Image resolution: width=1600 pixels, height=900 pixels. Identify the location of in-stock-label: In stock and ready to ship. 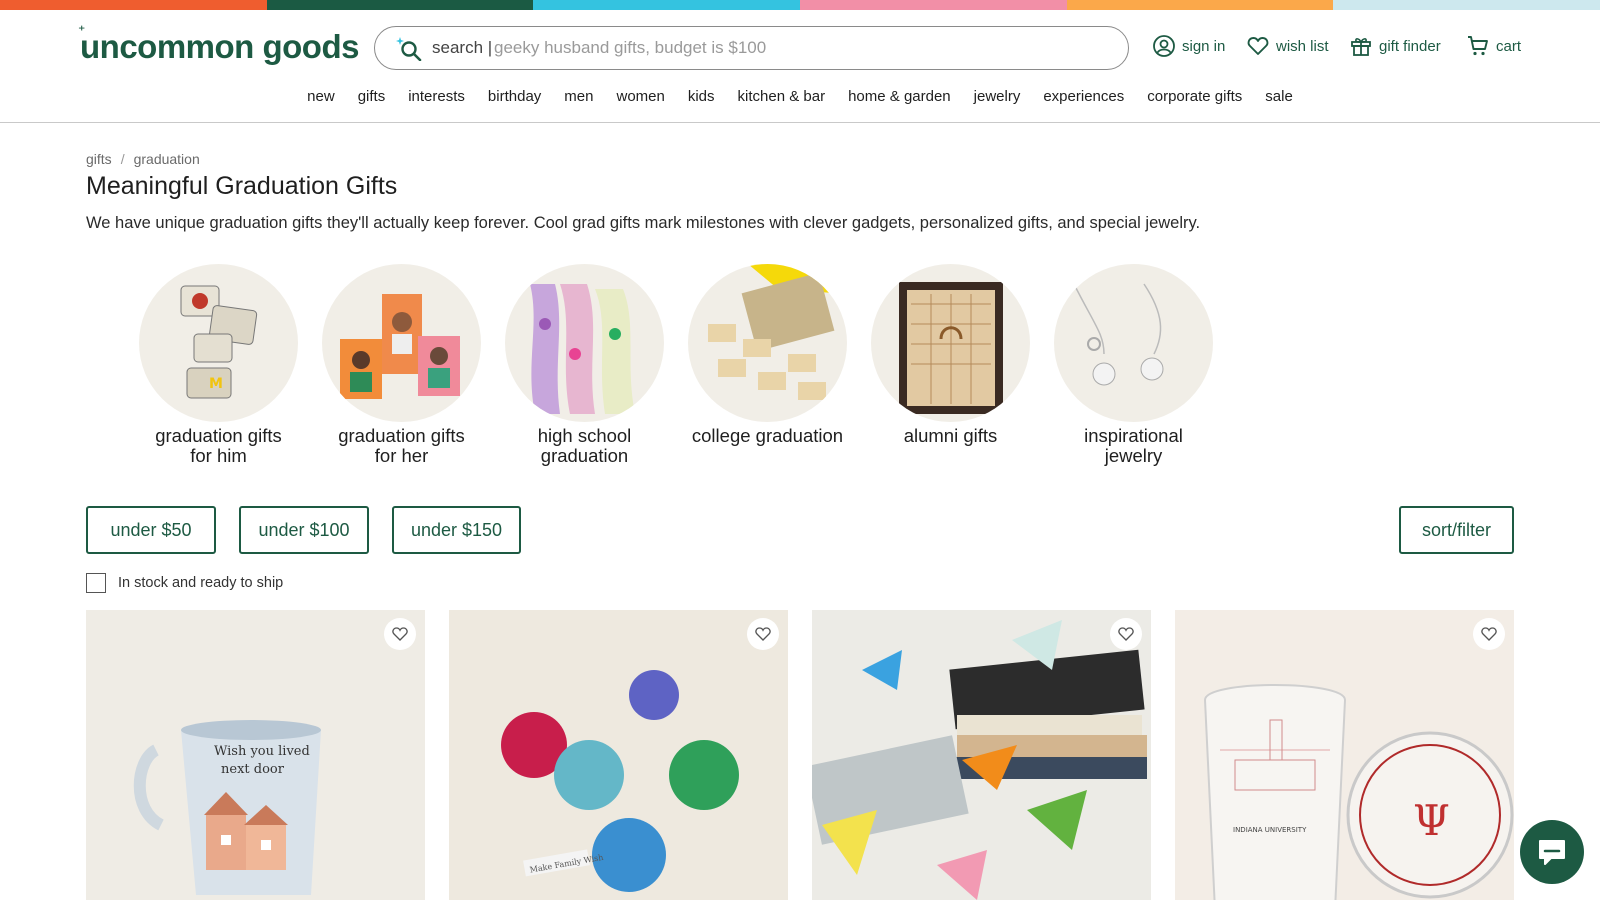
(201, 583).